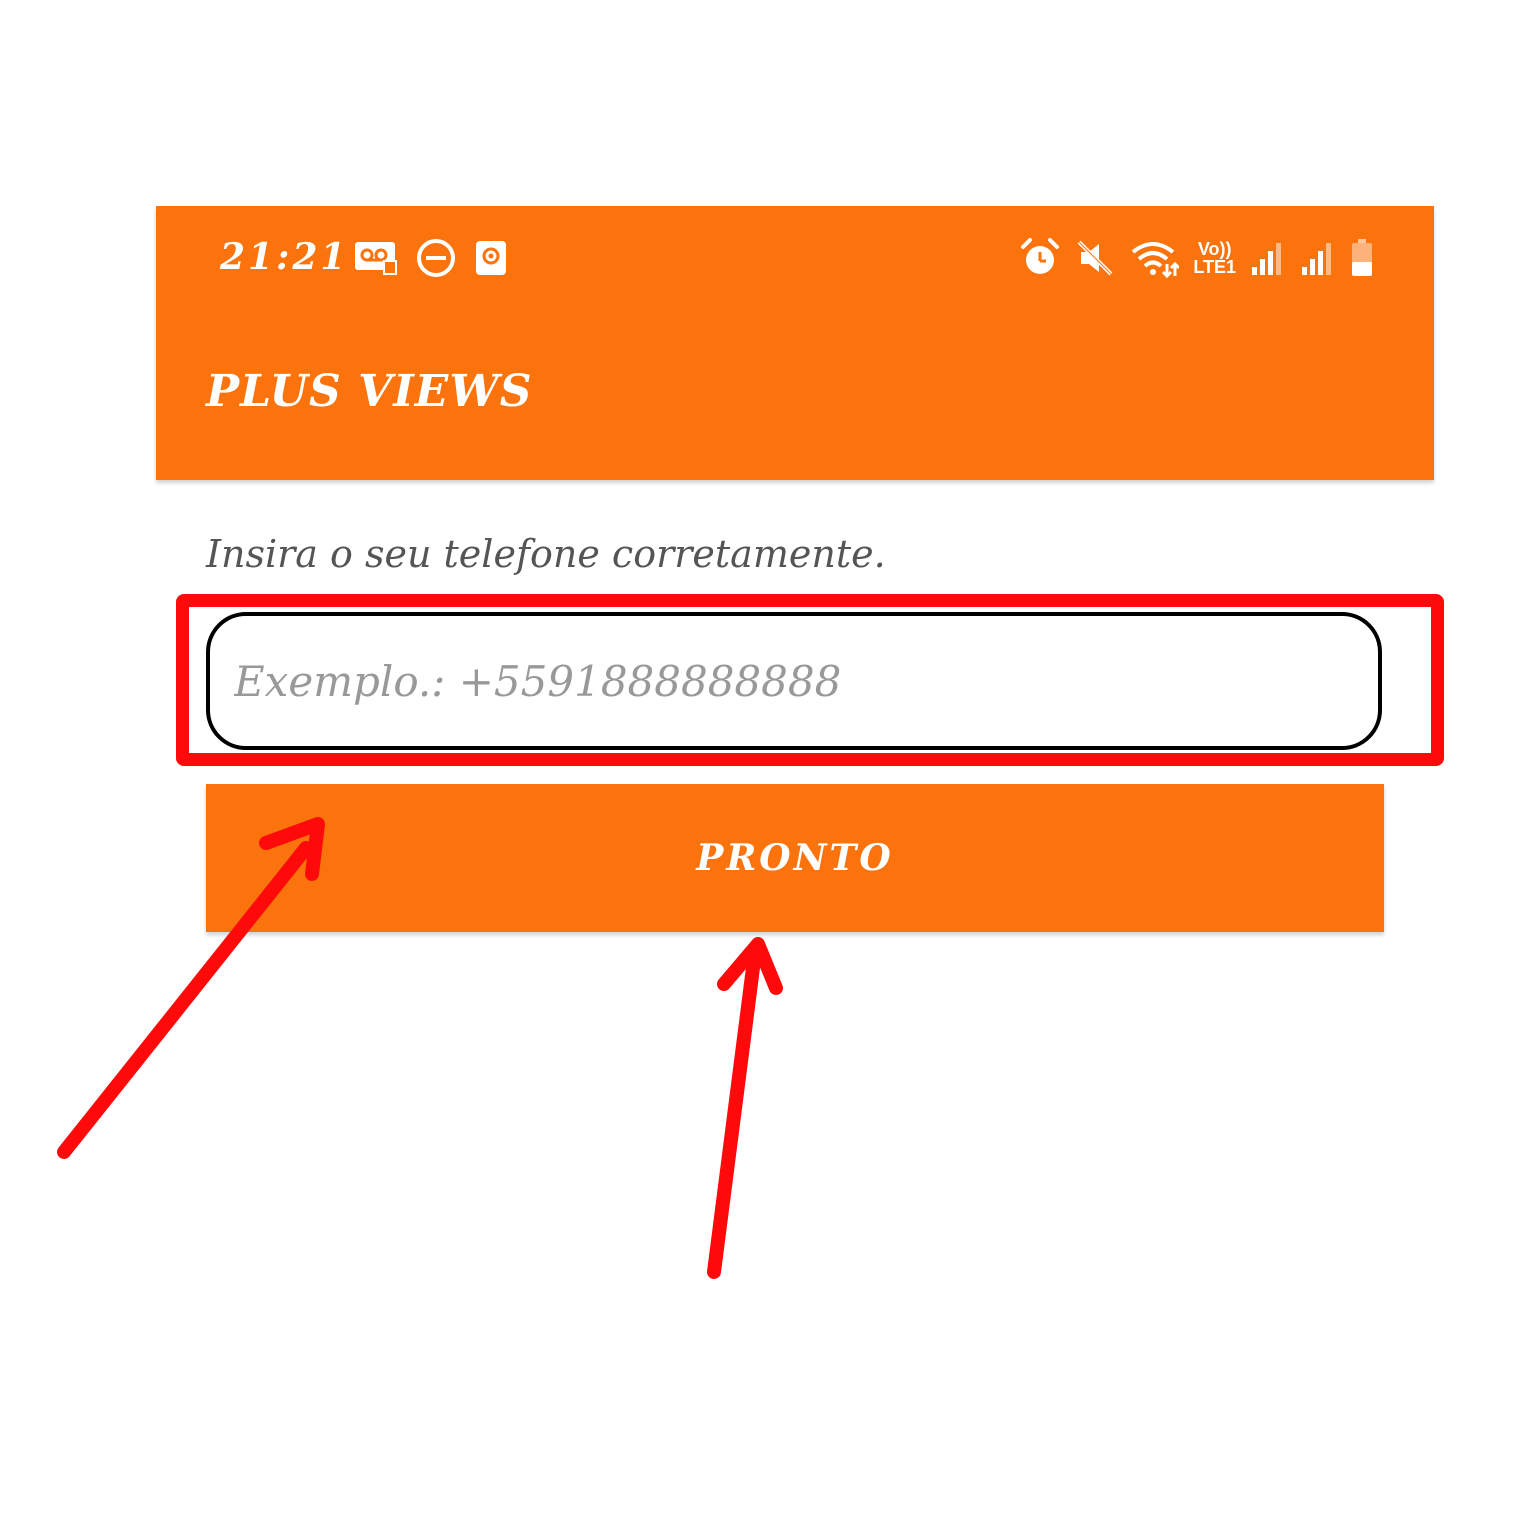  What do you see at coordinates (794, 681) in the screenshot?
I see `phone-input` at bounding box center [794, 681].